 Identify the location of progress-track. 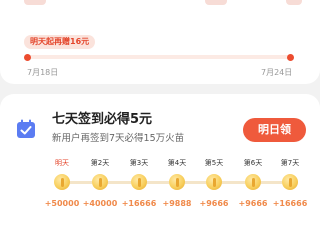
(160, 57).